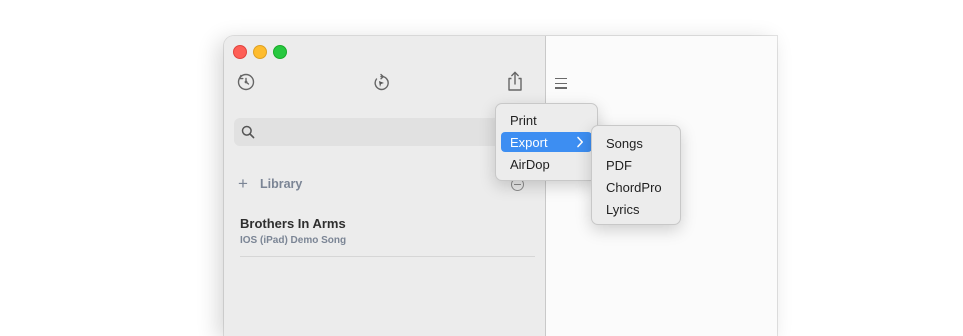 The width and height of the screenshot is (963, 336). I want to click on minimize-window-button, so click(260, 52).